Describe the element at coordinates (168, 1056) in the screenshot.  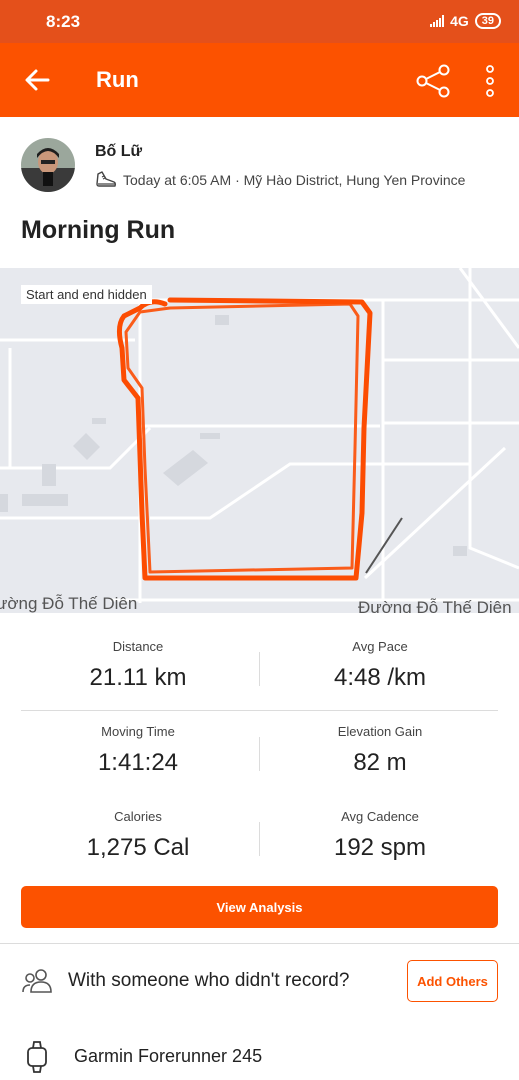
I see `device-name: Garmin Forerunner 245` at that location.